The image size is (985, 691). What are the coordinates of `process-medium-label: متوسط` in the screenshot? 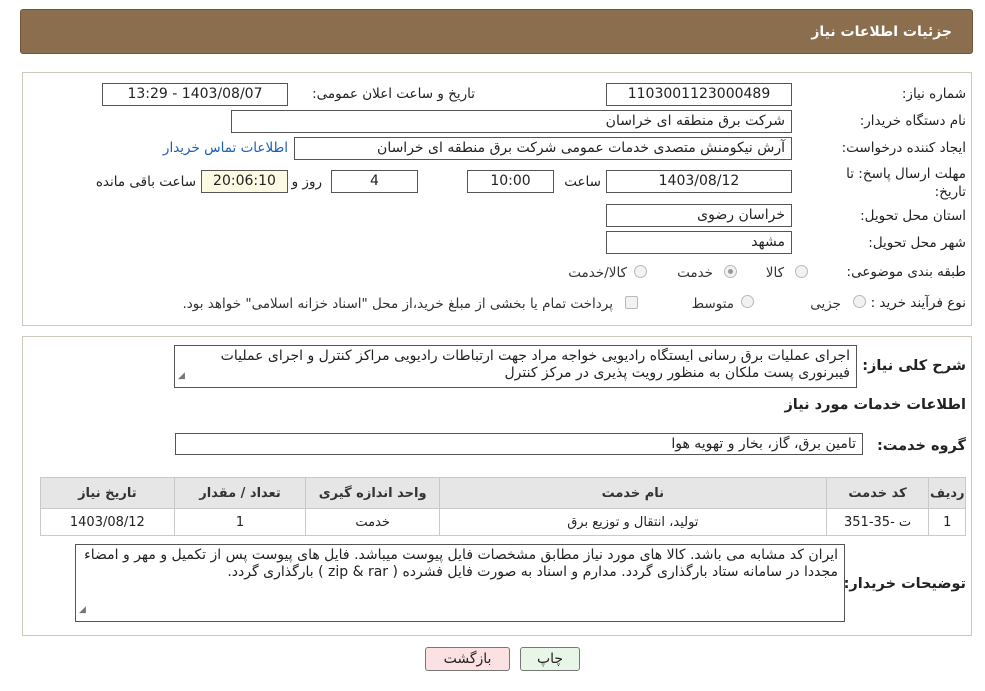 It's located at (712, 304).